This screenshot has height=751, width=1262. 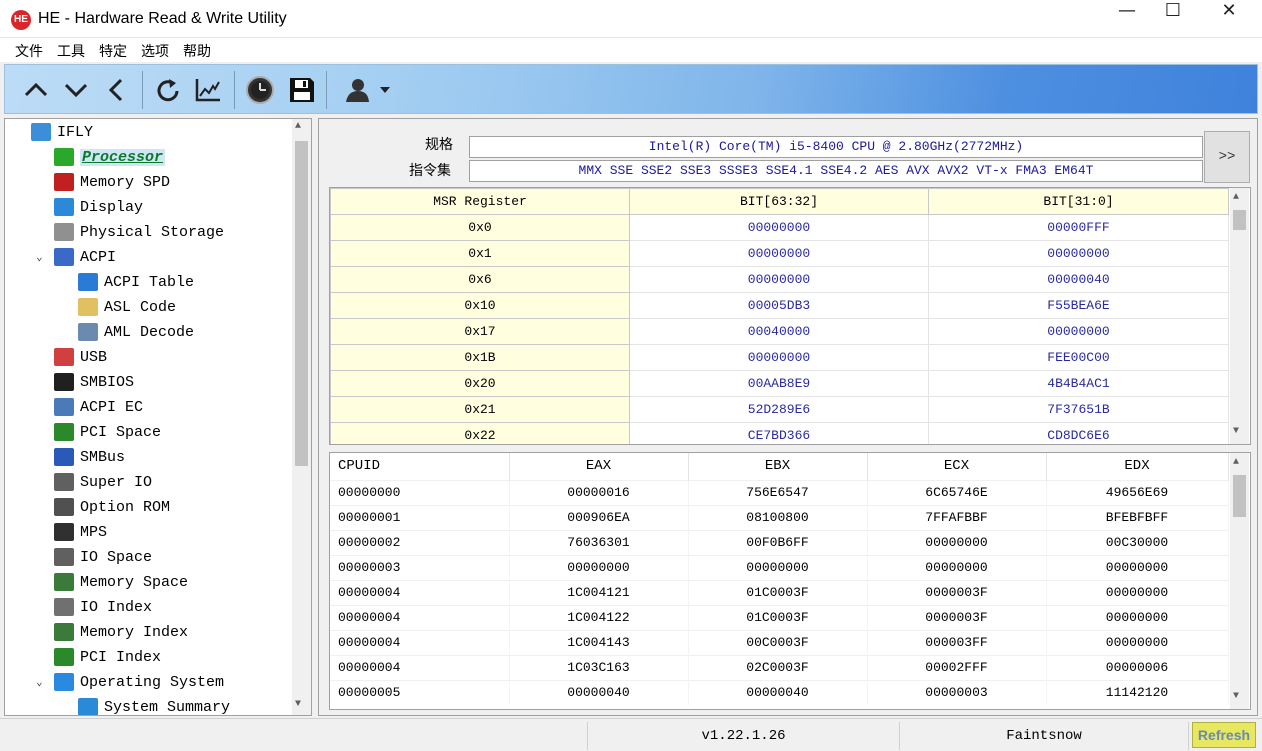 What do you see at coordinates (480, 201) in the screenshot?
I see `column-header: MSR Register` at bounding box center [480, 201].